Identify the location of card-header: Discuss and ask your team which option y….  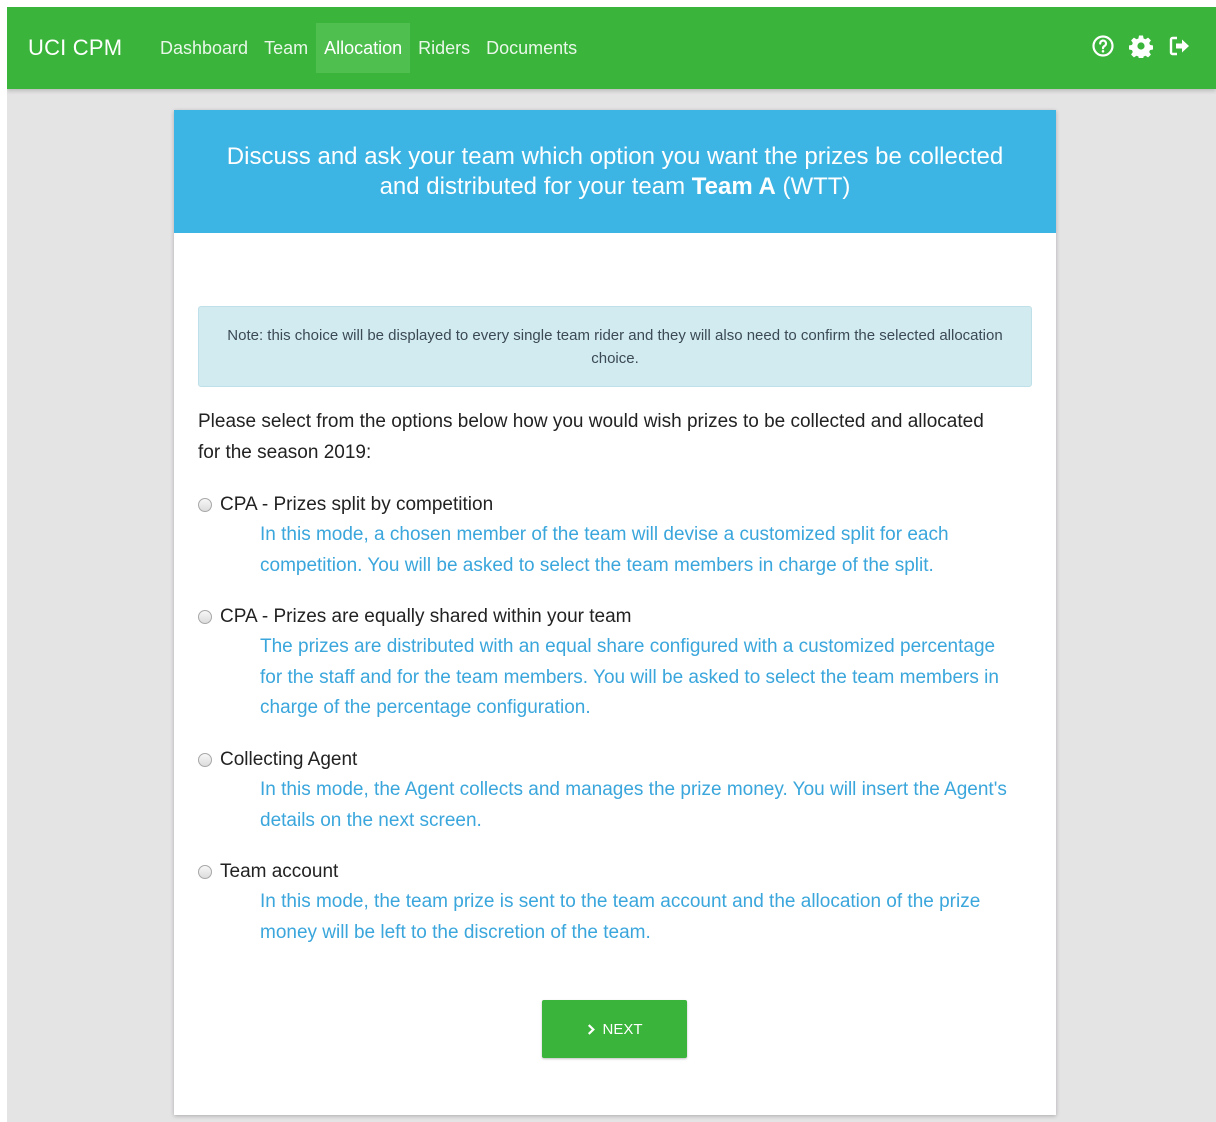
(615, 171).